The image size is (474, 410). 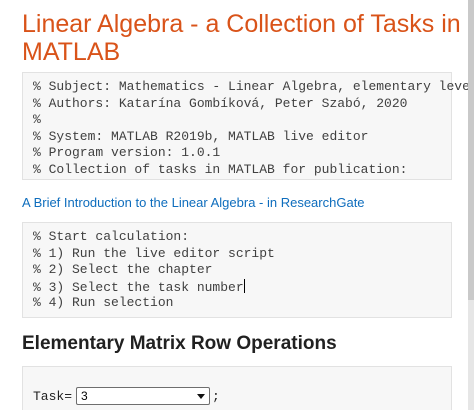 I want to click on instruction-text: % 3) Select the task number, so click(x=138, y=287).